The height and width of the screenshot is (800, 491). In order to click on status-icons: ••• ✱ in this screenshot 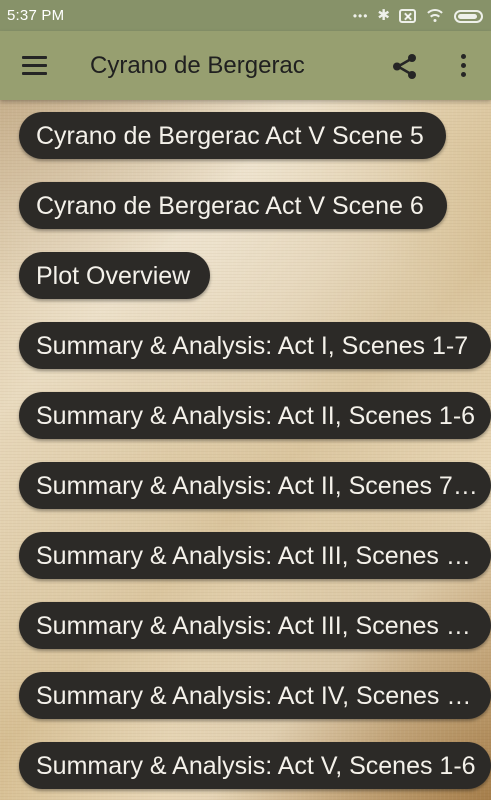, I will do `click(418, 16)`.